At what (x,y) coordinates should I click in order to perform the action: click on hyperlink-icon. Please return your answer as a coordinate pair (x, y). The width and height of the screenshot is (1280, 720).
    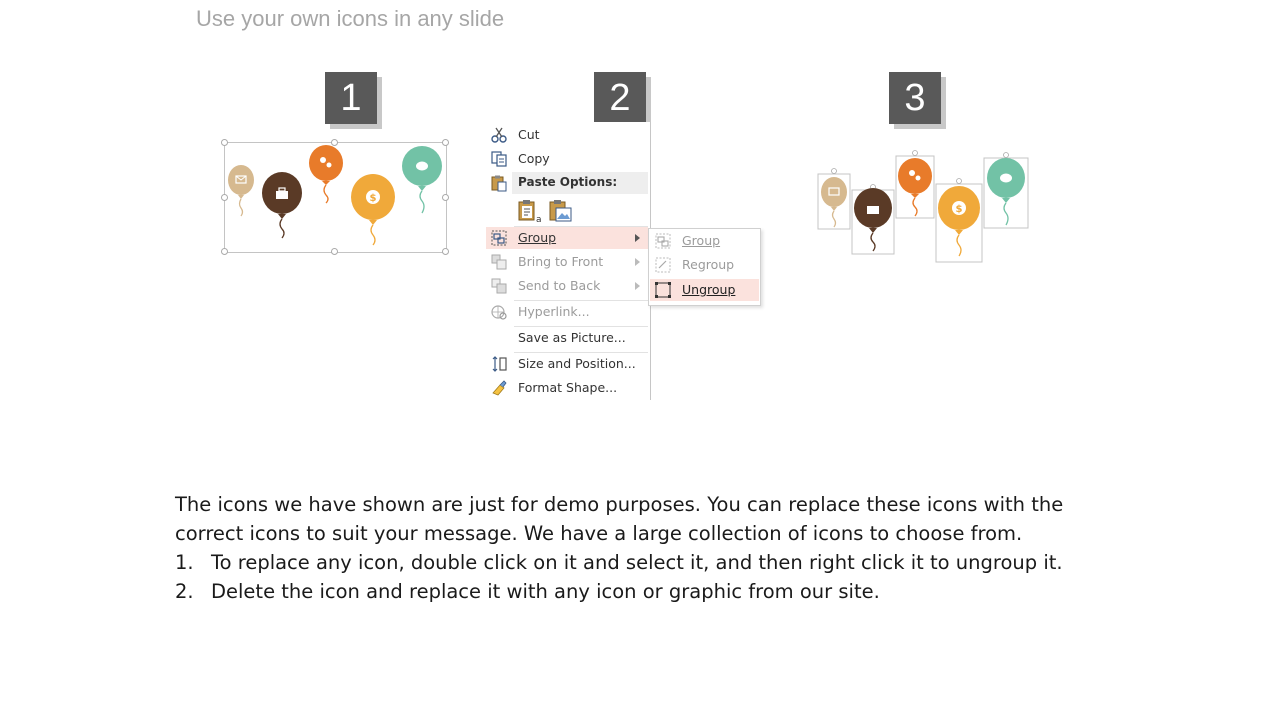
    Looking at the image, I should click on (499, 312).